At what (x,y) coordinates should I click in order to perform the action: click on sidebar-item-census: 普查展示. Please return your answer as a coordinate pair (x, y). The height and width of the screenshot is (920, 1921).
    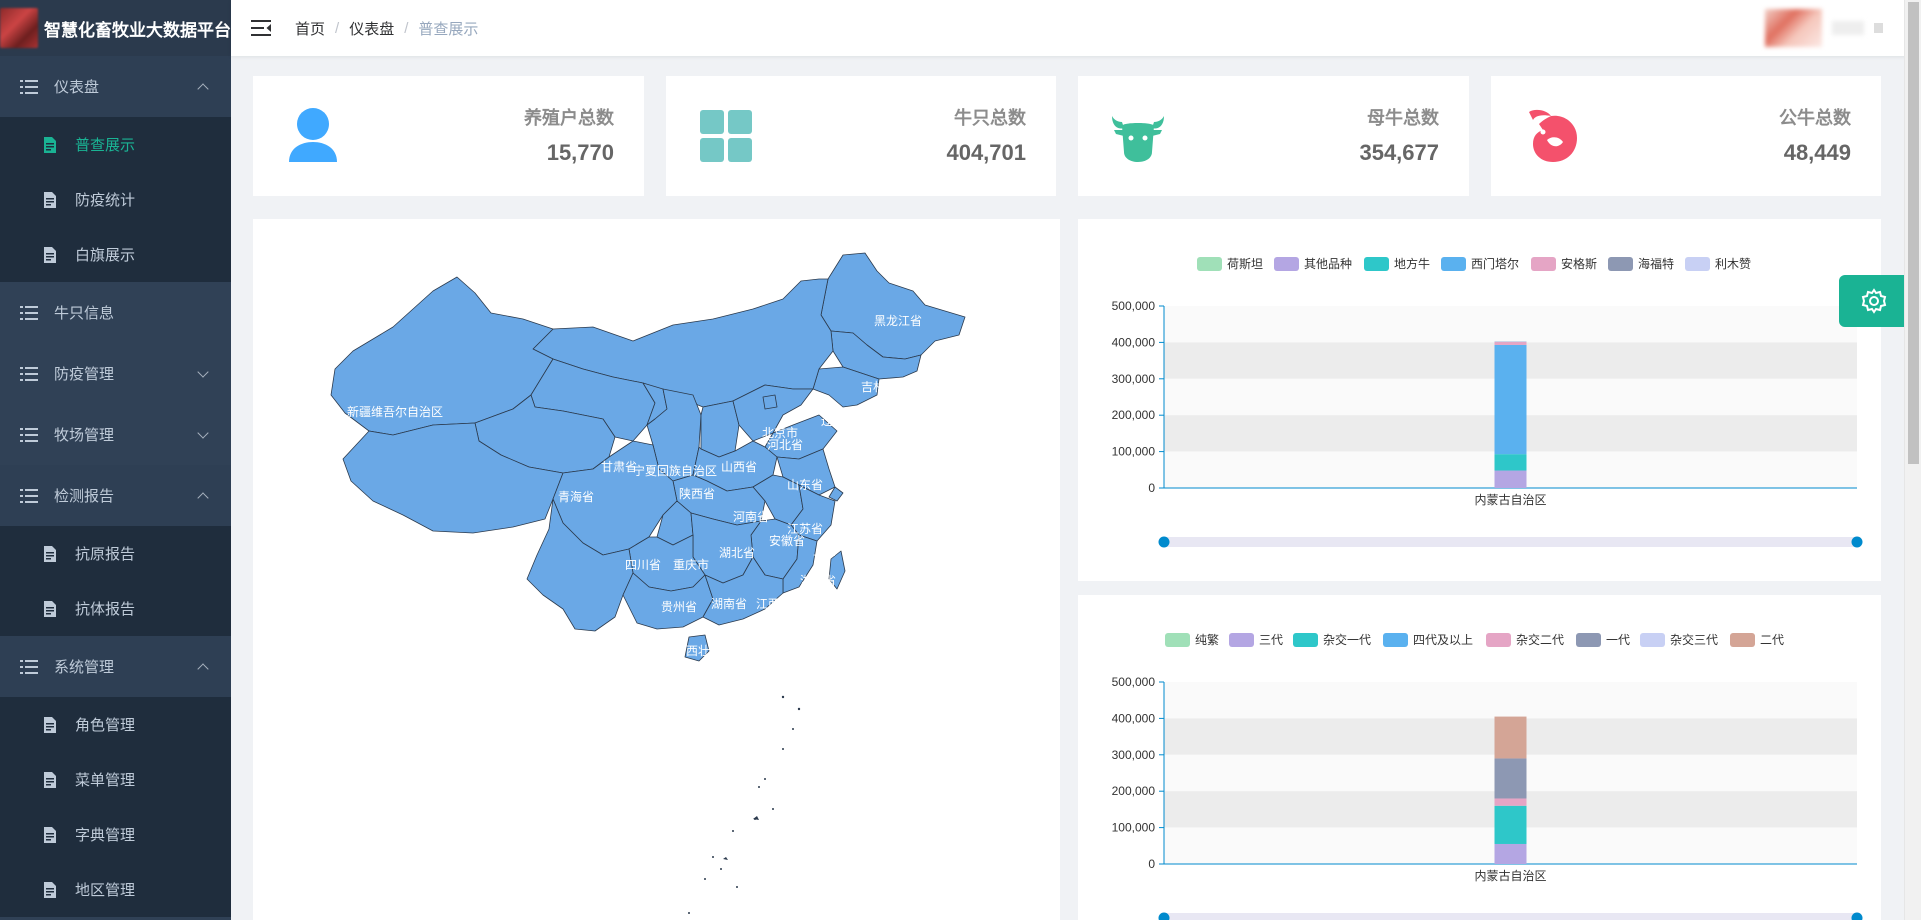
    Looking at the image, I should click on (115, 144).